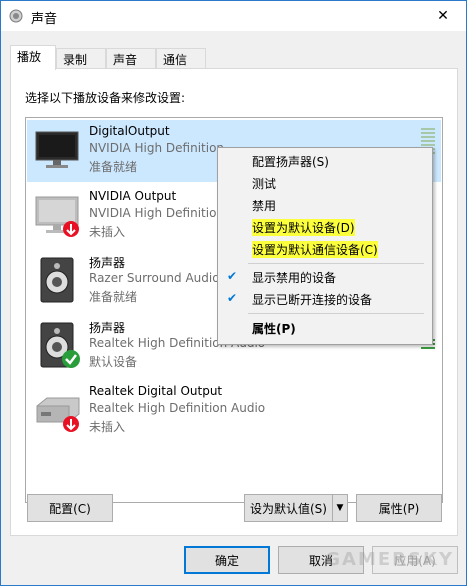 The height and width of the screenshot is (586, 467). I want to click on tab-playback: 播放, so click(33, 57).